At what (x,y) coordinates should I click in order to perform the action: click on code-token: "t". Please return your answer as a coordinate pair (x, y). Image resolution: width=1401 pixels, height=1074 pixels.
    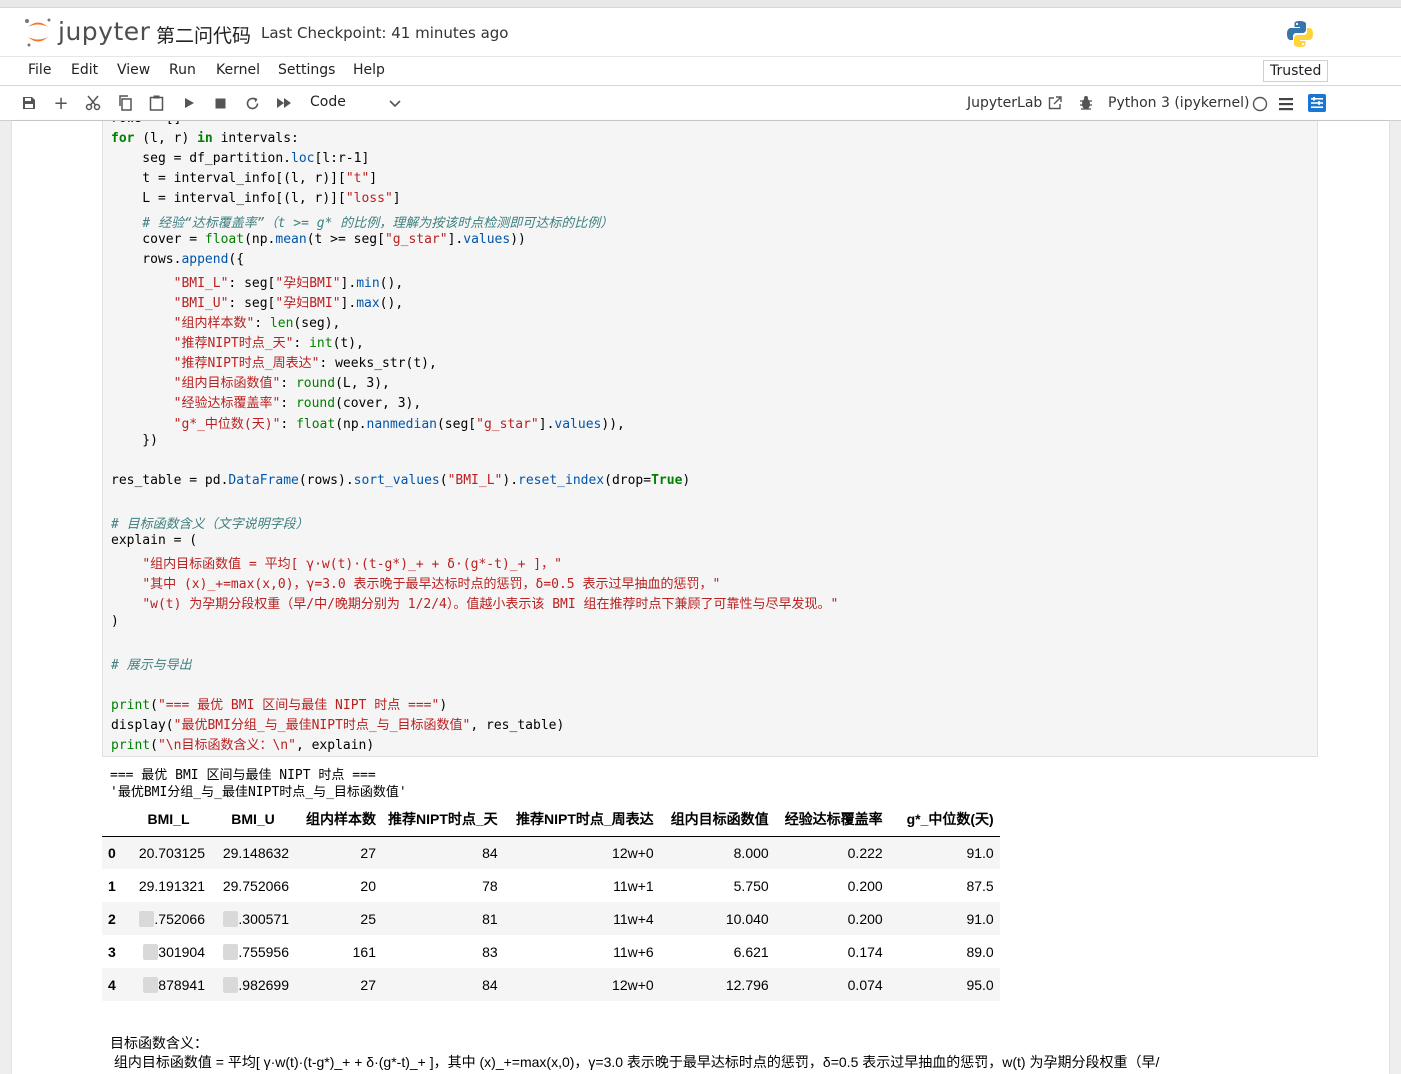
    Looking at the image, I should click on (357, 179).